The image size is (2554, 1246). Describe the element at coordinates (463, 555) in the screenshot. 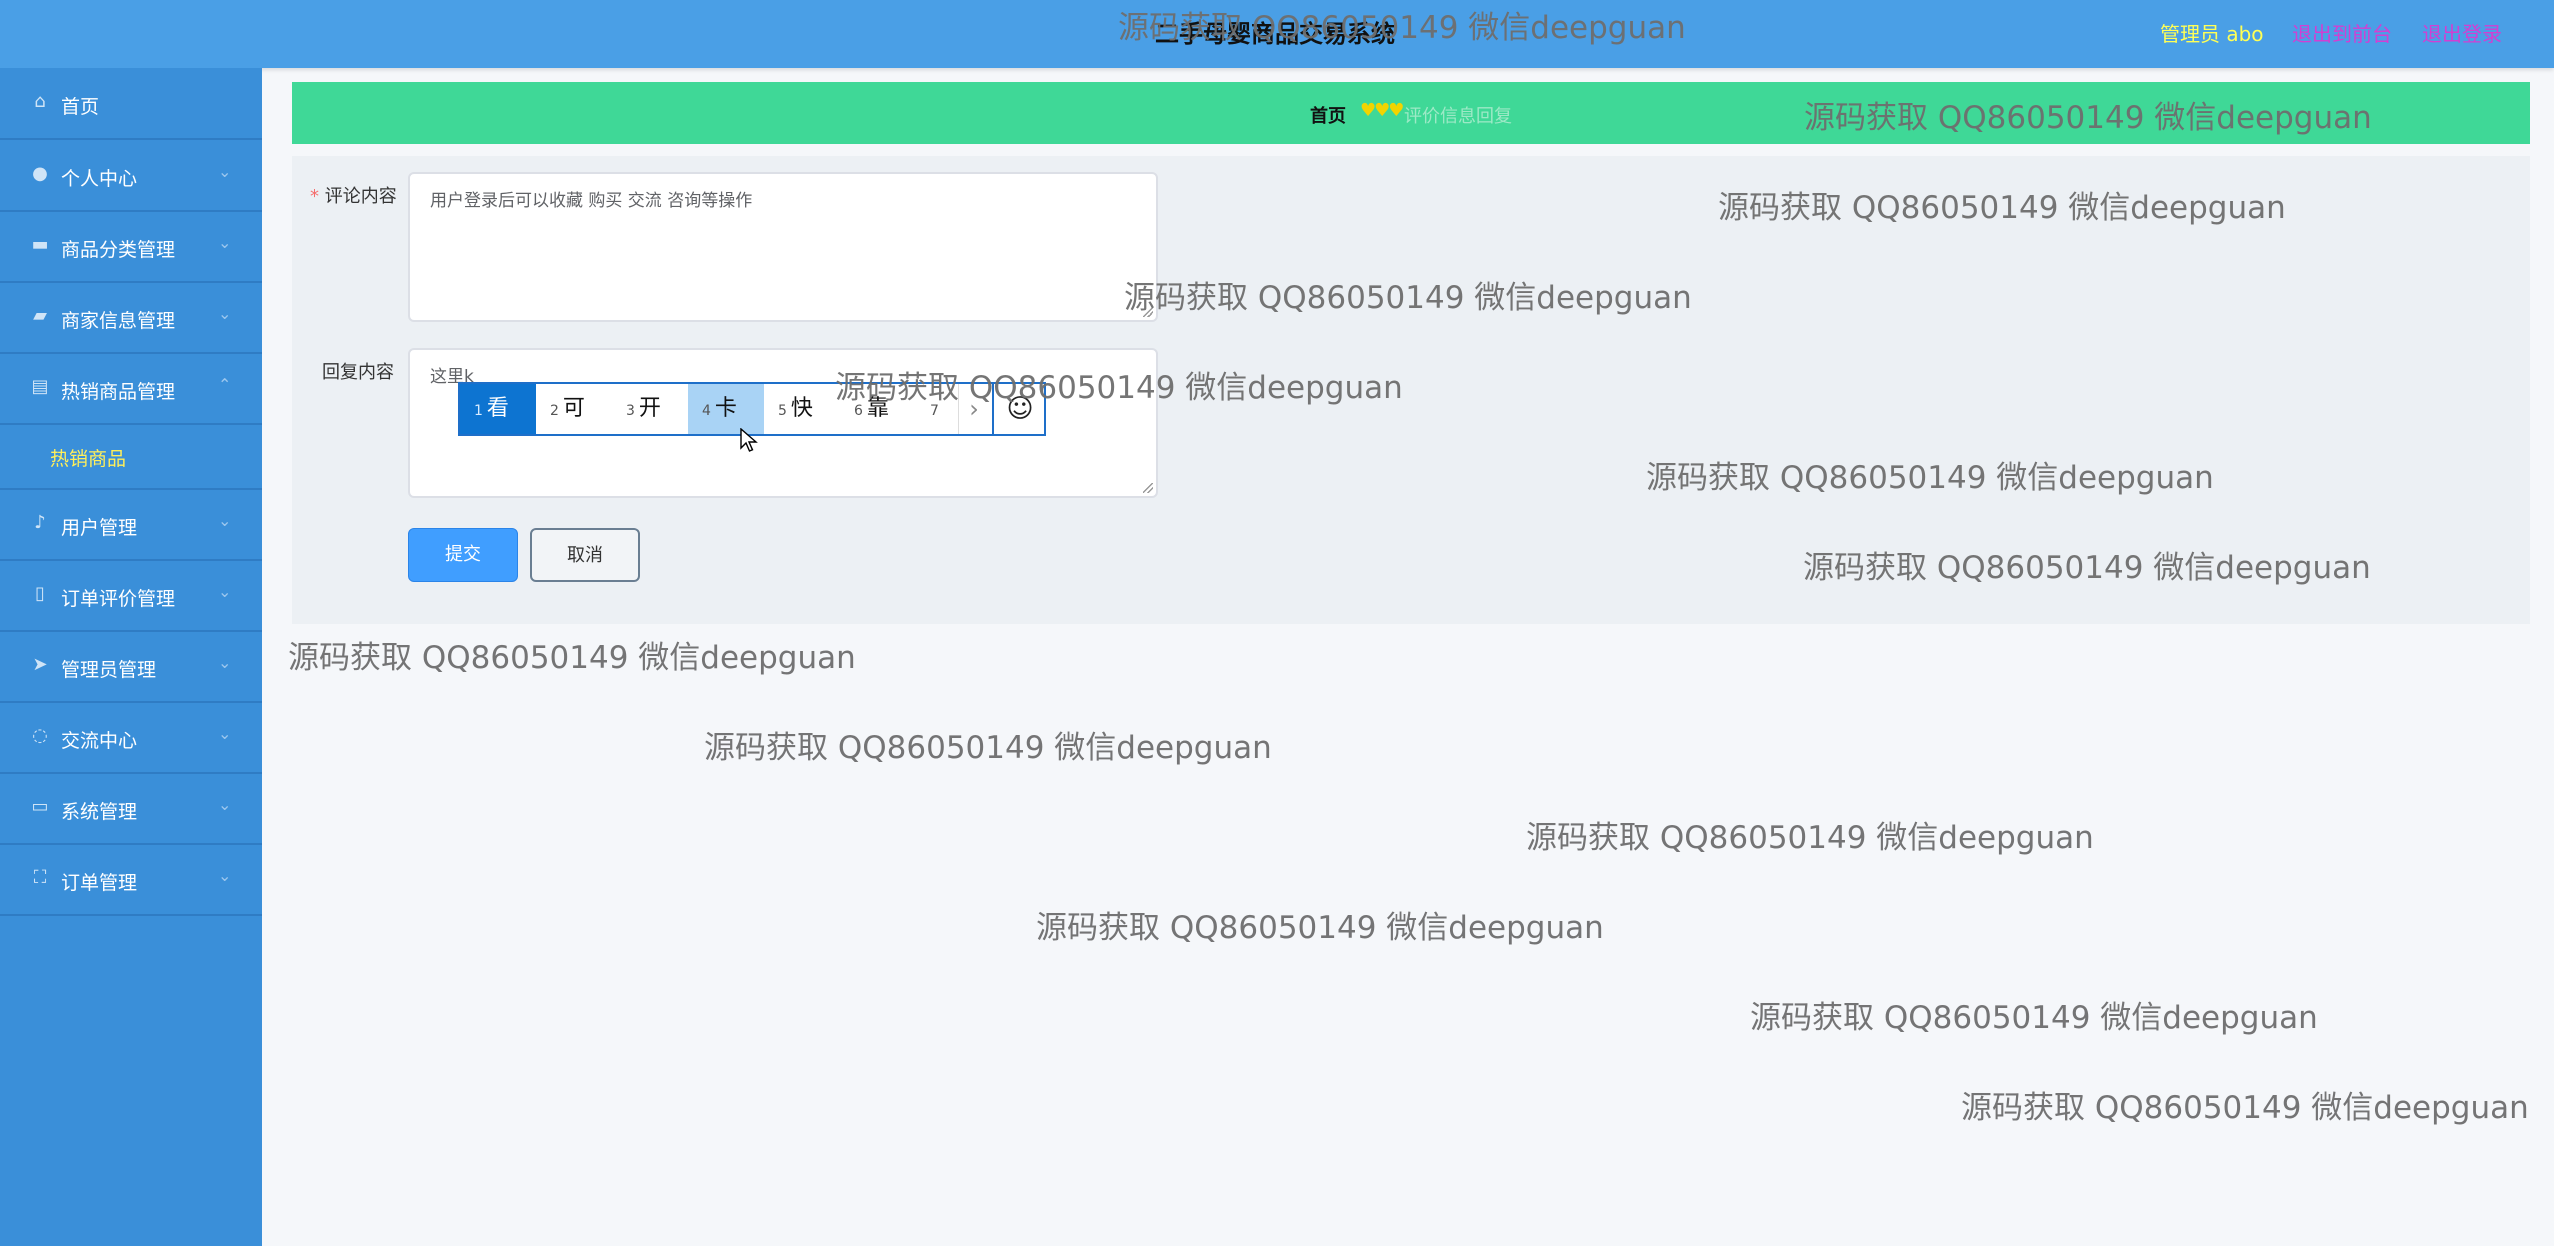

I see `submit-button: 提交` at that location.